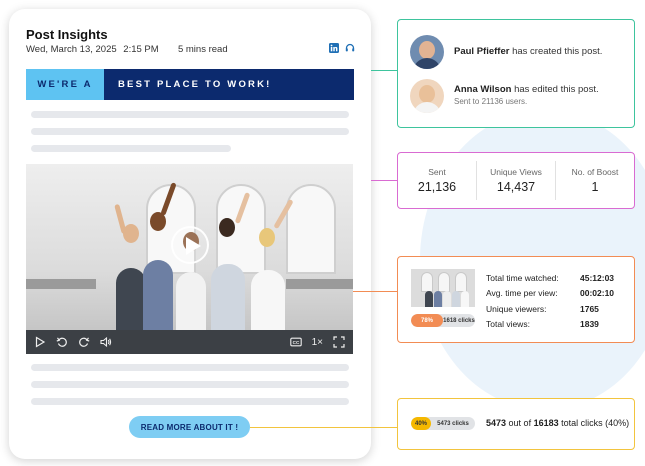 This screenshot has width=645, height=466. What do you see at coordinates (453, 423) in the screenshot?
I see `clicks-count: 5473 clicks` at bounding box center [453, 423].